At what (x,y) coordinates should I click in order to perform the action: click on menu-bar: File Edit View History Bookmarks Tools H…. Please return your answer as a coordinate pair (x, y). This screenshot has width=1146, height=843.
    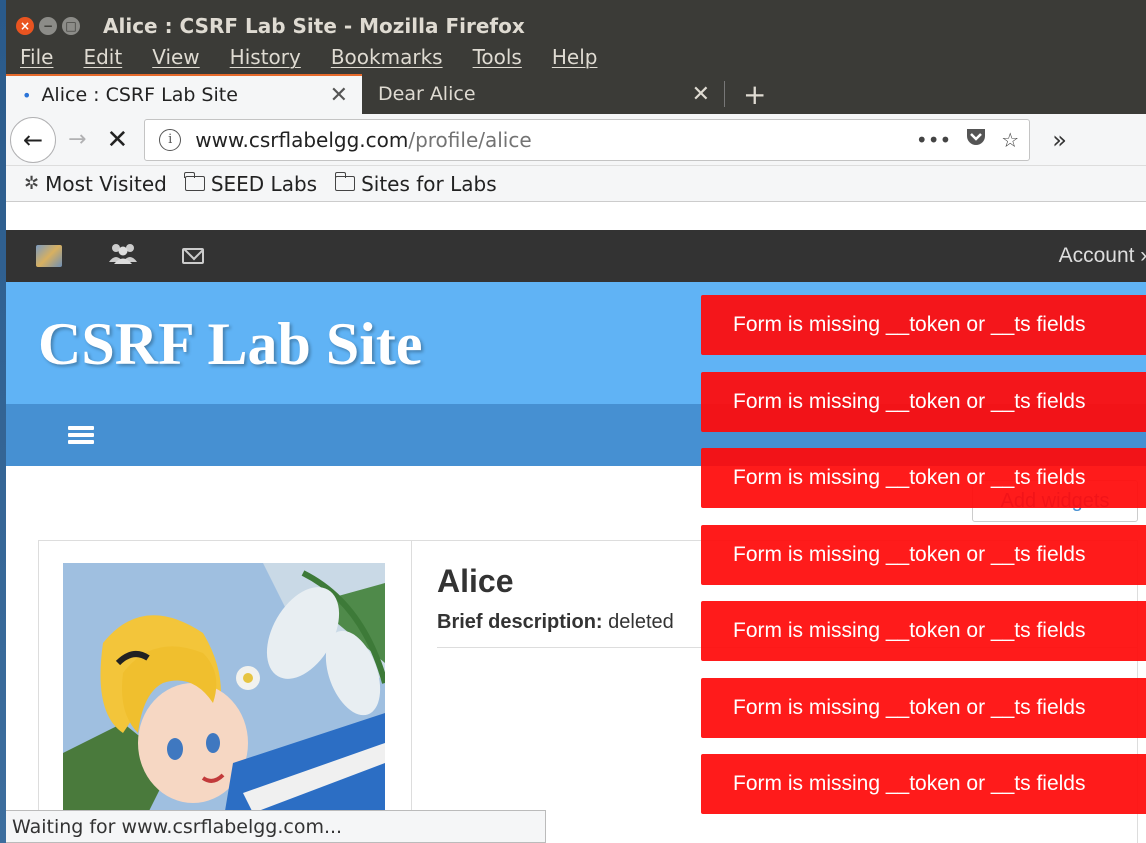
    Looking at the image, I should click on (576, 57).